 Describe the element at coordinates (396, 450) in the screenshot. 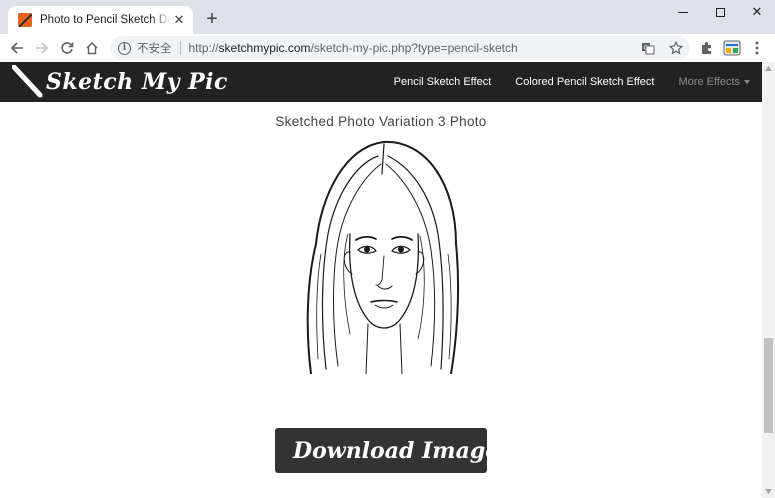

I see `download-image-label: Download Image` at that location.